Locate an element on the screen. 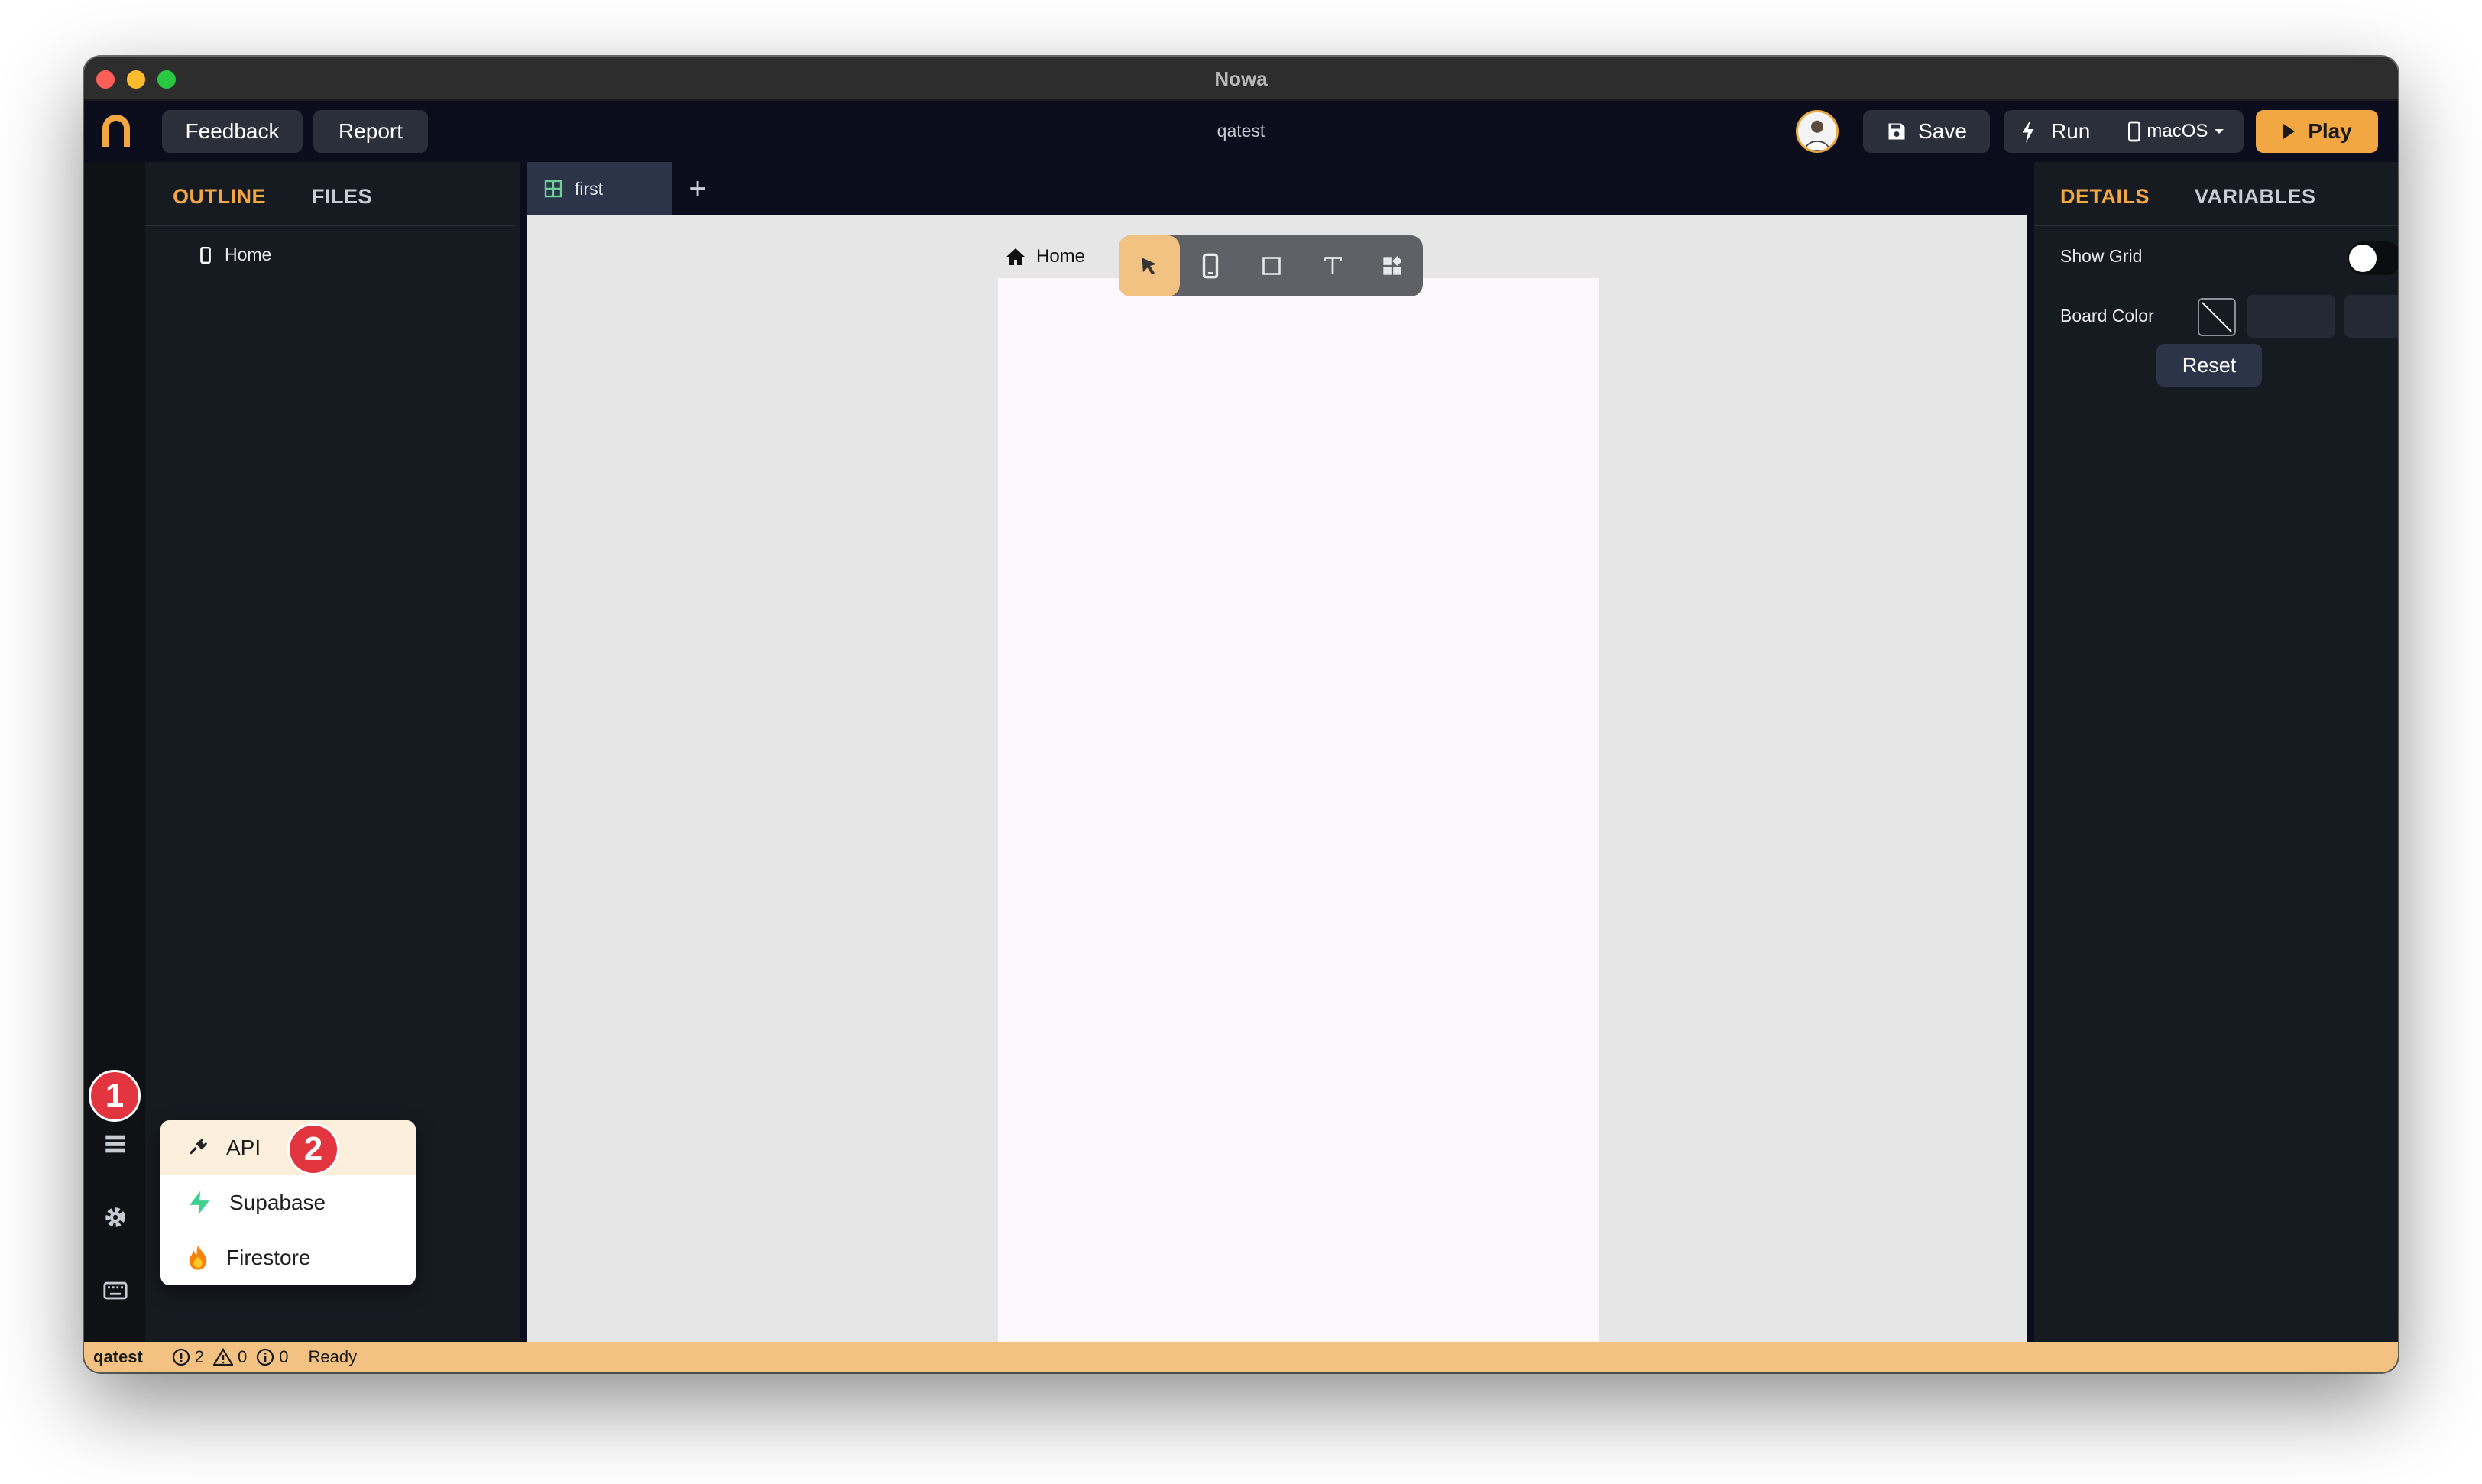 This screenshot has height=1484, width=2482. square-icon is located at coordinates (1271, 266).